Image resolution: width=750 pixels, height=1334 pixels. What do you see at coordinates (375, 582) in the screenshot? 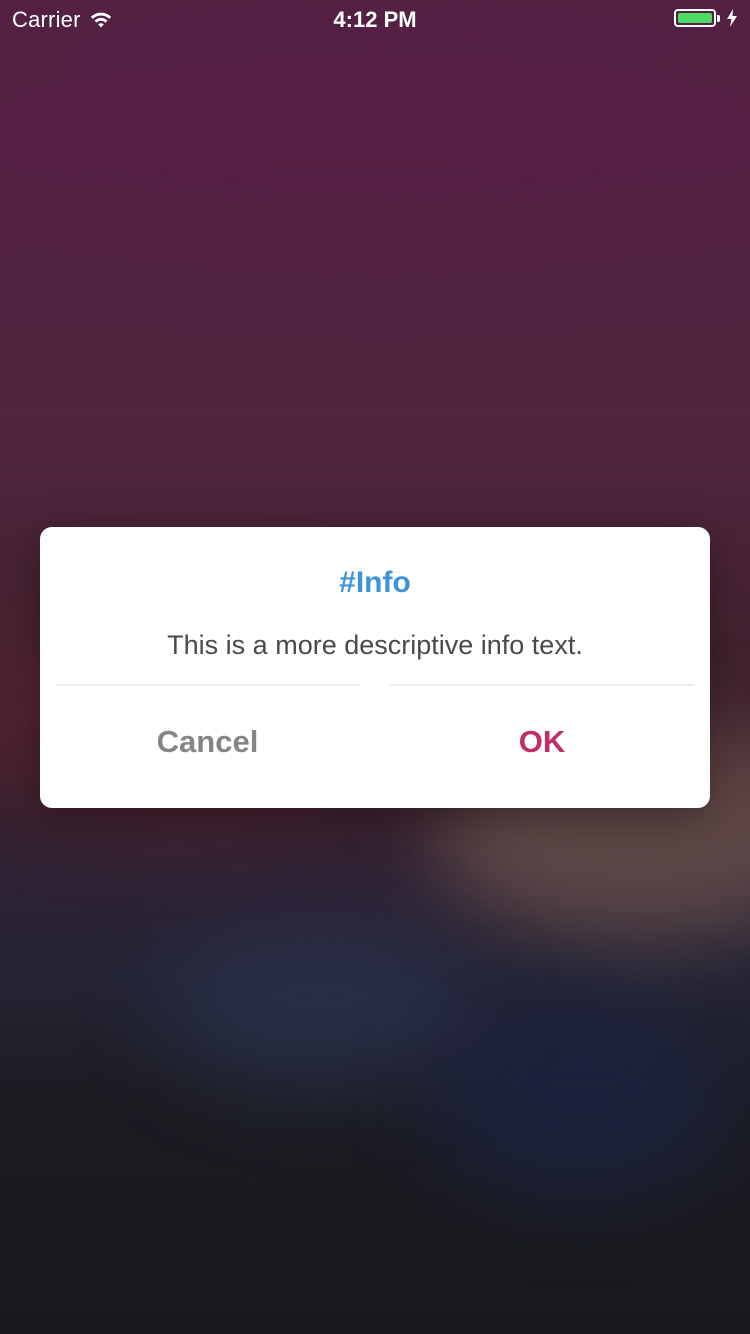
I see `alert-title: #Info` at bounding box center [375, 582].